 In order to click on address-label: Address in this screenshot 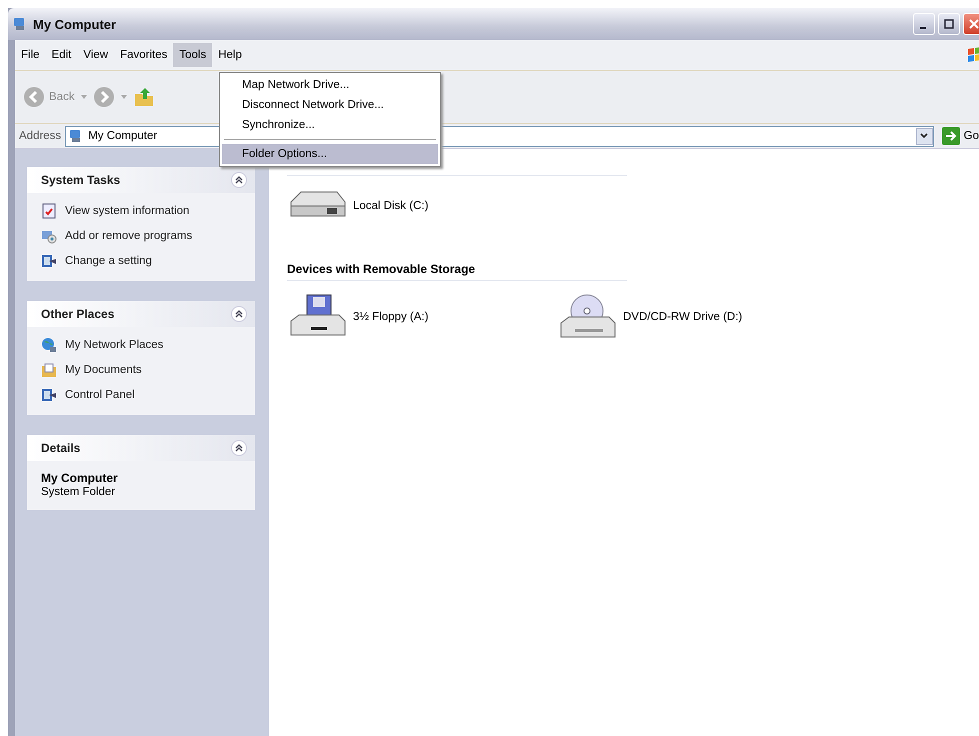, I will do `click(40, 136)`.